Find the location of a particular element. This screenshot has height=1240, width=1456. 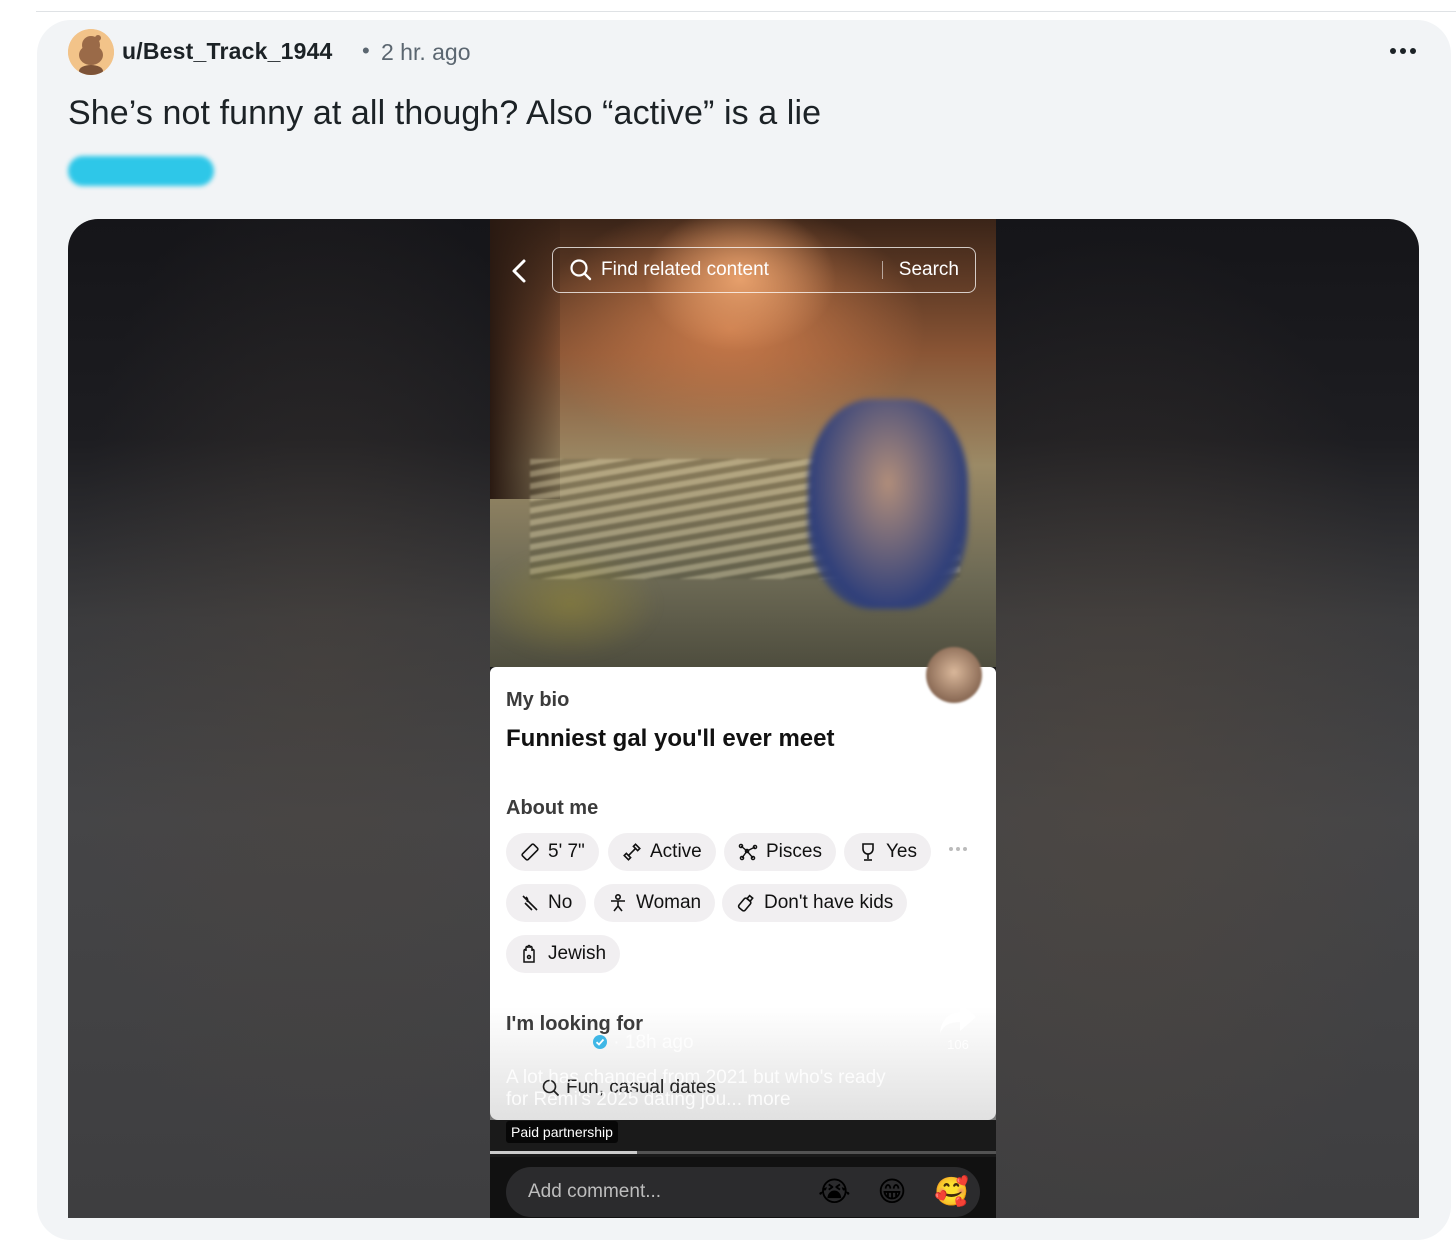

top-divider is located at coordinates (746, 11).